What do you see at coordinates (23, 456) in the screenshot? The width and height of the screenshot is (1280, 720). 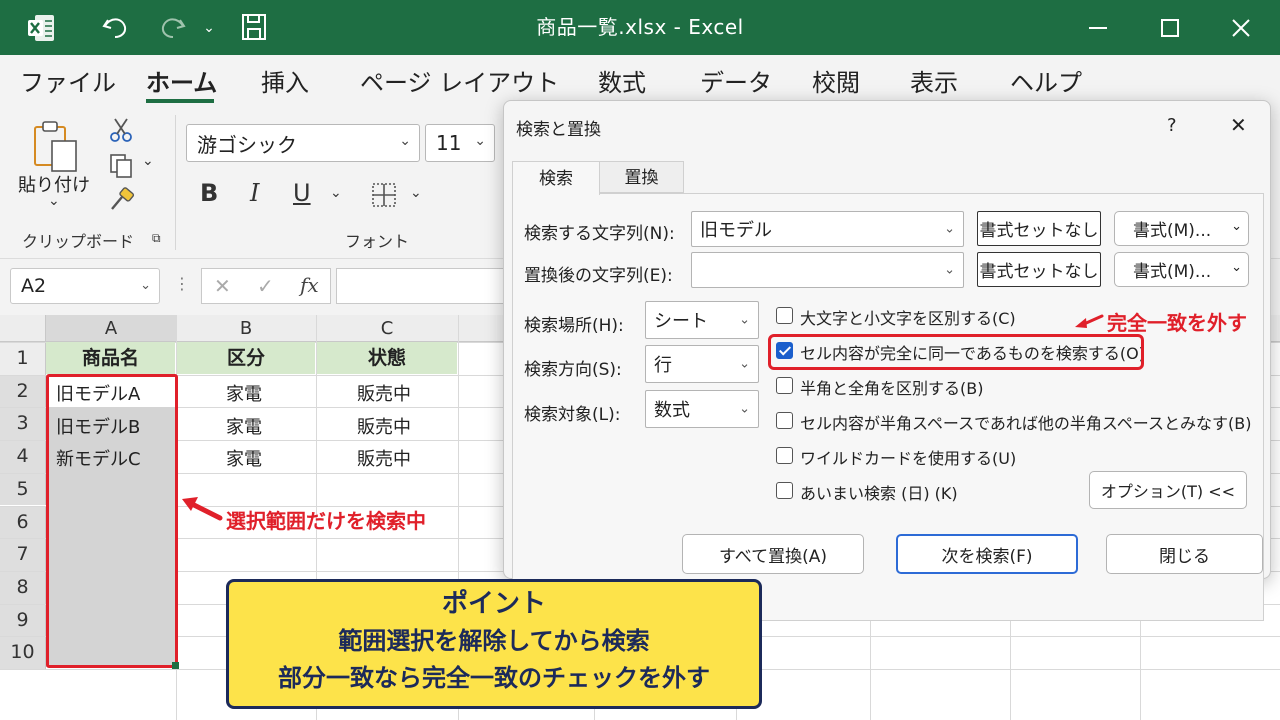 I see `row-header: 4` at bounding box center [23, 456].